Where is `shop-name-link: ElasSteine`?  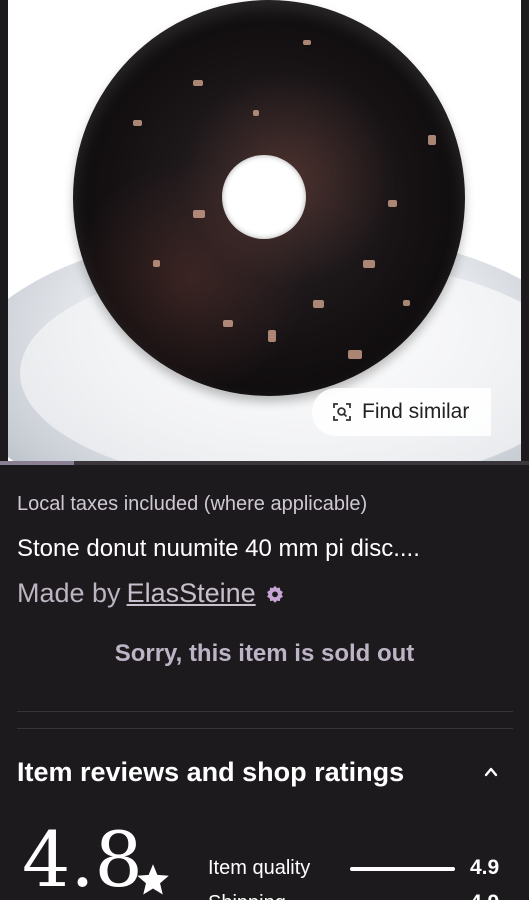
shop-name-link: ElasSteine is located at coordinates (191, 593).